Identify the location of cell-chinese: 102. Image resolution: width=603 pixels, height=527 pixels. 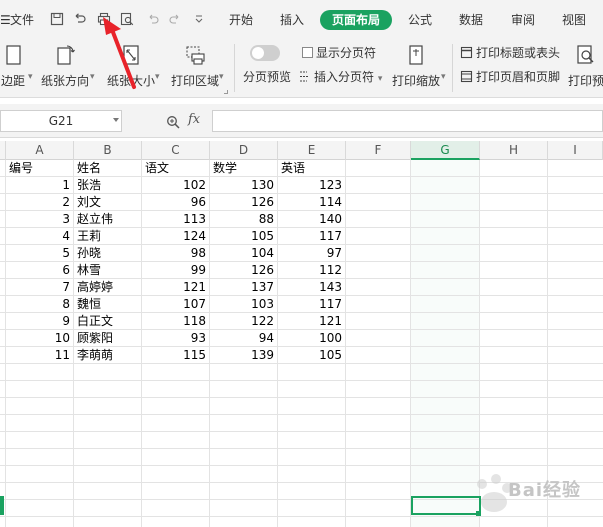
(175, 185).